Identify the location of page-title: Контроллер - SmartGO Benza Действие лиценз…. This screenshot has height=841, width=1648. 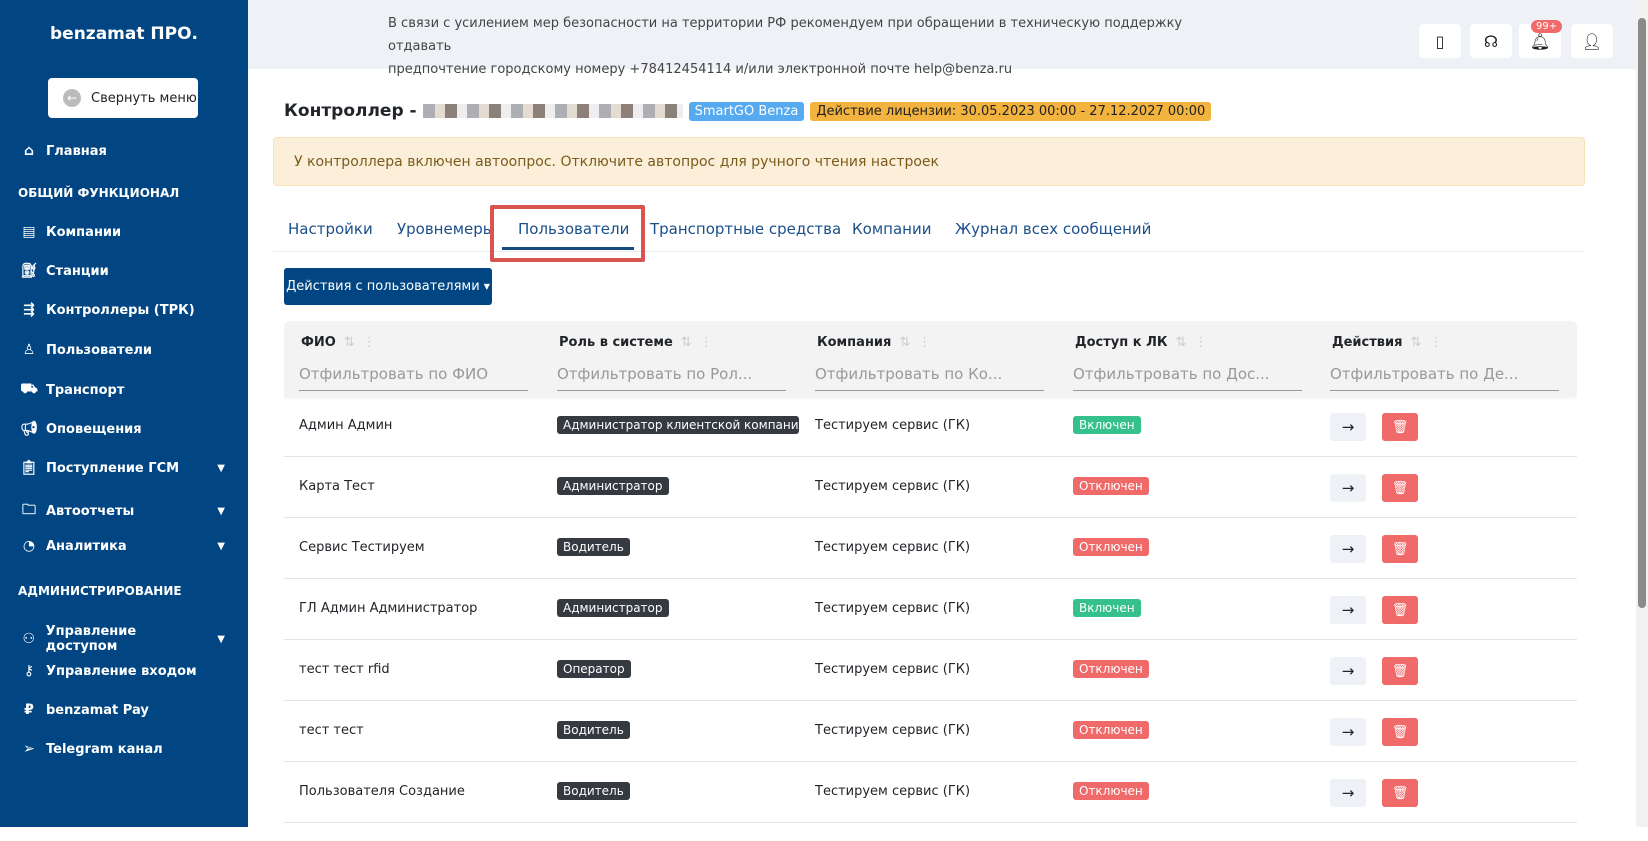
(748, 111).